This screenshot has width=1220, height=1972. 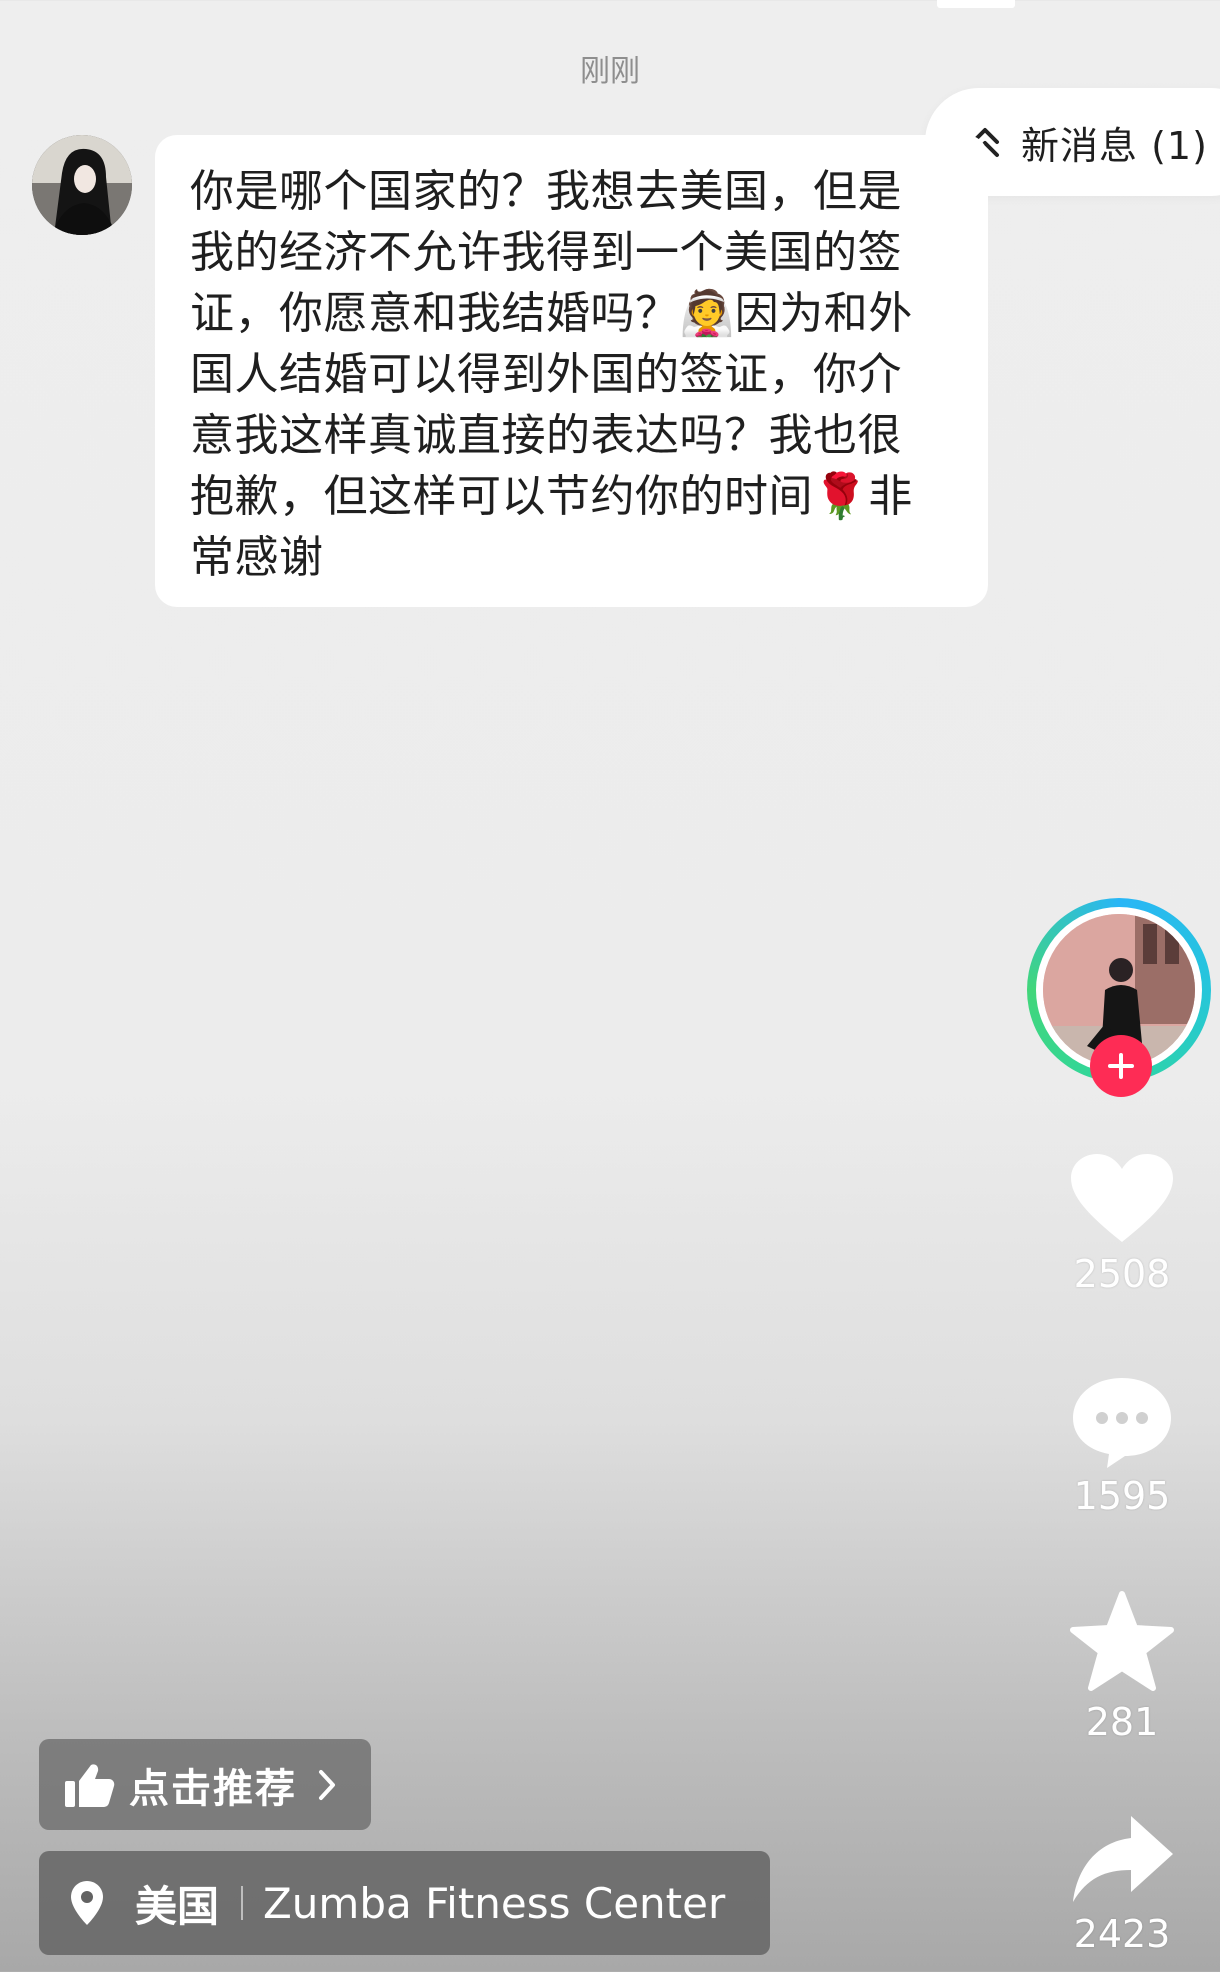 What do you see at coordinates (327, 1784) in the screenshot?
I see `chevron-right-icon` at bounding box center [327, 1784].